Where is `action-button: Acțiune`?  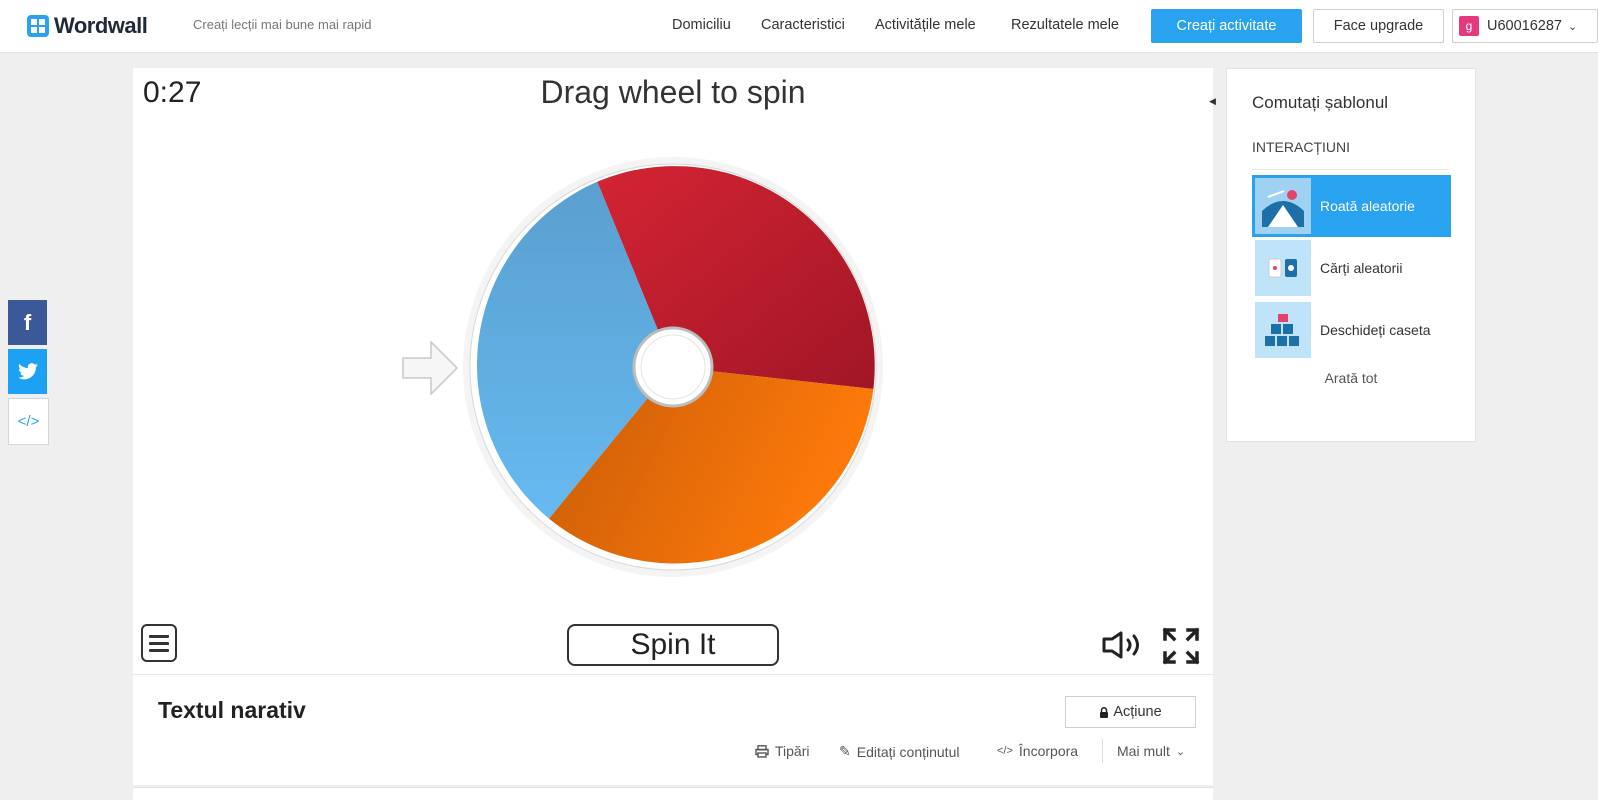 action-button: Acțiune is located at coordinates (1130, 712).